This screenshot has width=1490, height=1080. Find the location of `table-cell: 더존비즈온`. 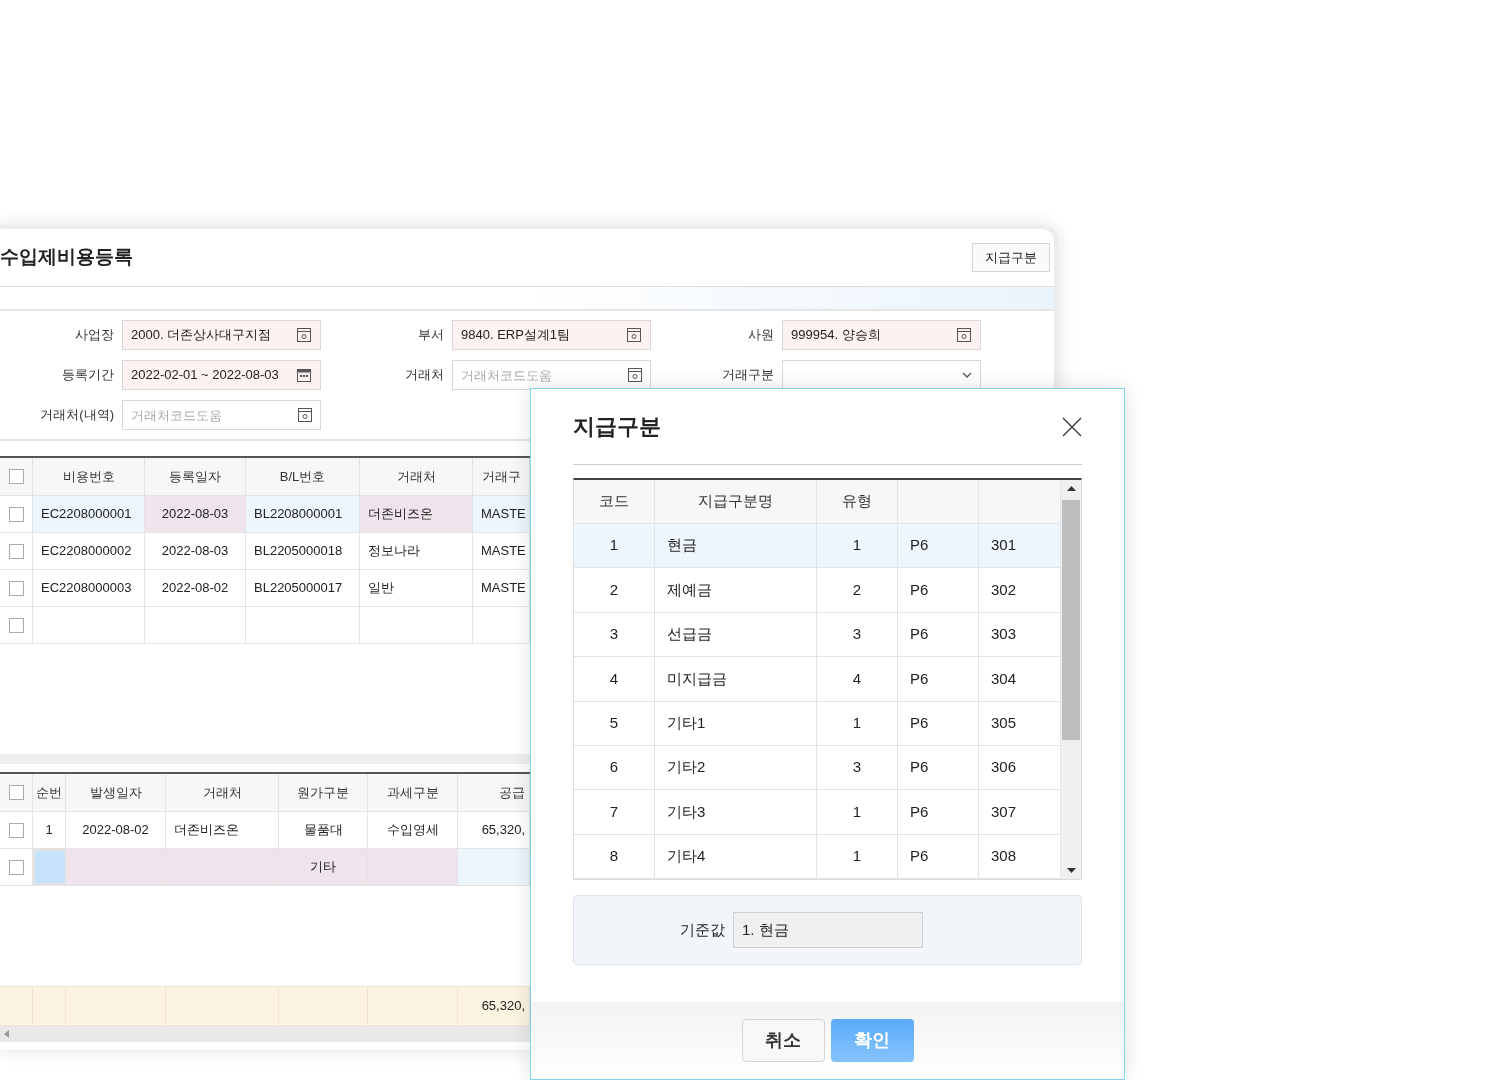

table-cell: 더존비즈온 is located at coordinates (416, 514).